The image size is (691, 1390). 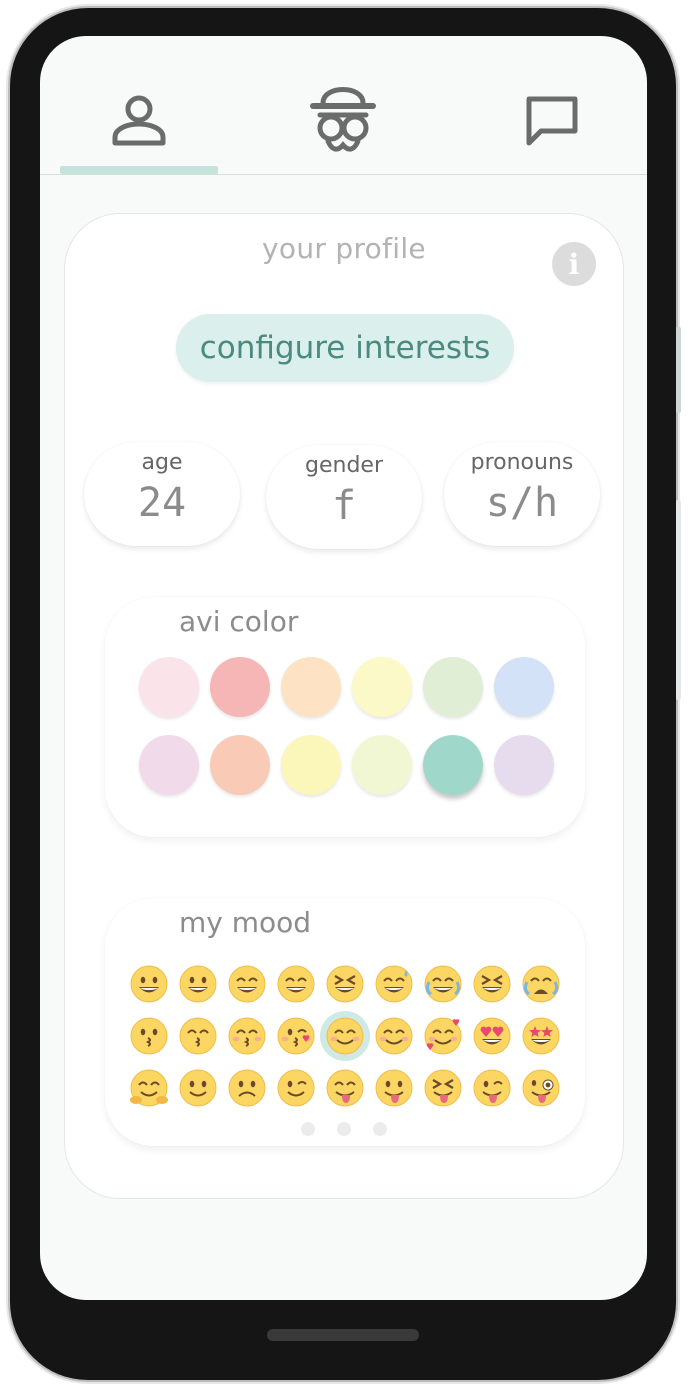 I want to click on tab-profile, so click(x=139, y=121).